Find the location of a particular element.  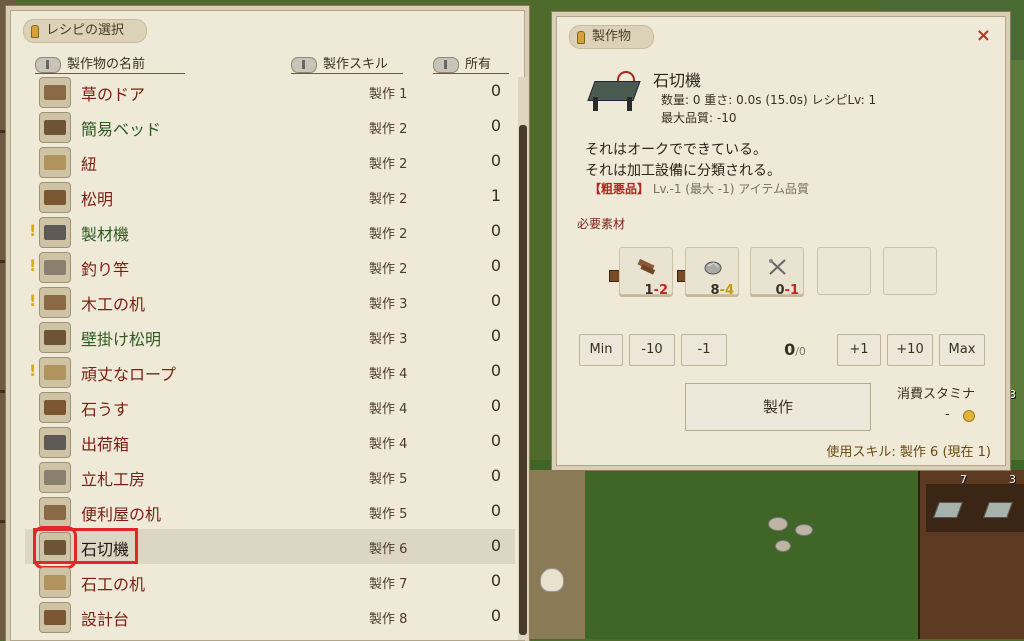

recipe-owned: 1 is located at coordinates (495, 195).